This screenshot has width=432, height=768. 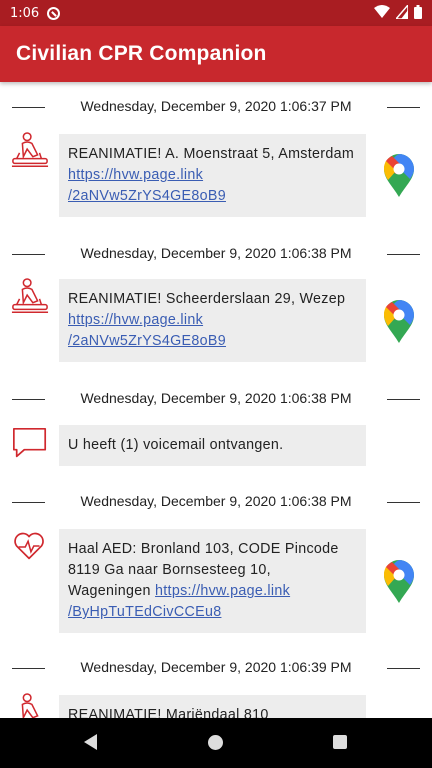 I want to click on message-text: REANIMATIE! Mariëndaal 810, so click(x=168, y=712).